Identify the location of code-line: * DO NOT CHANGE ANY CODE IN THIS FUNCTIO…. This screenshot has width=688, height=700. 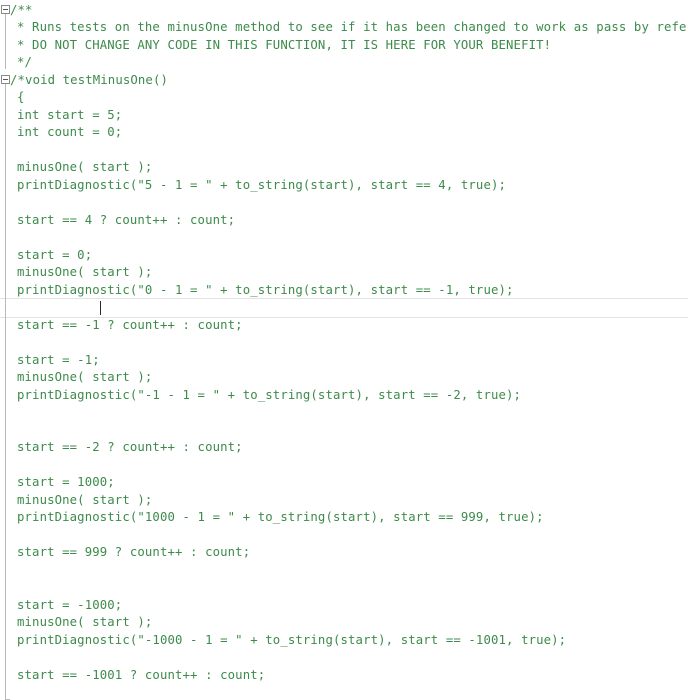
(275, 46).